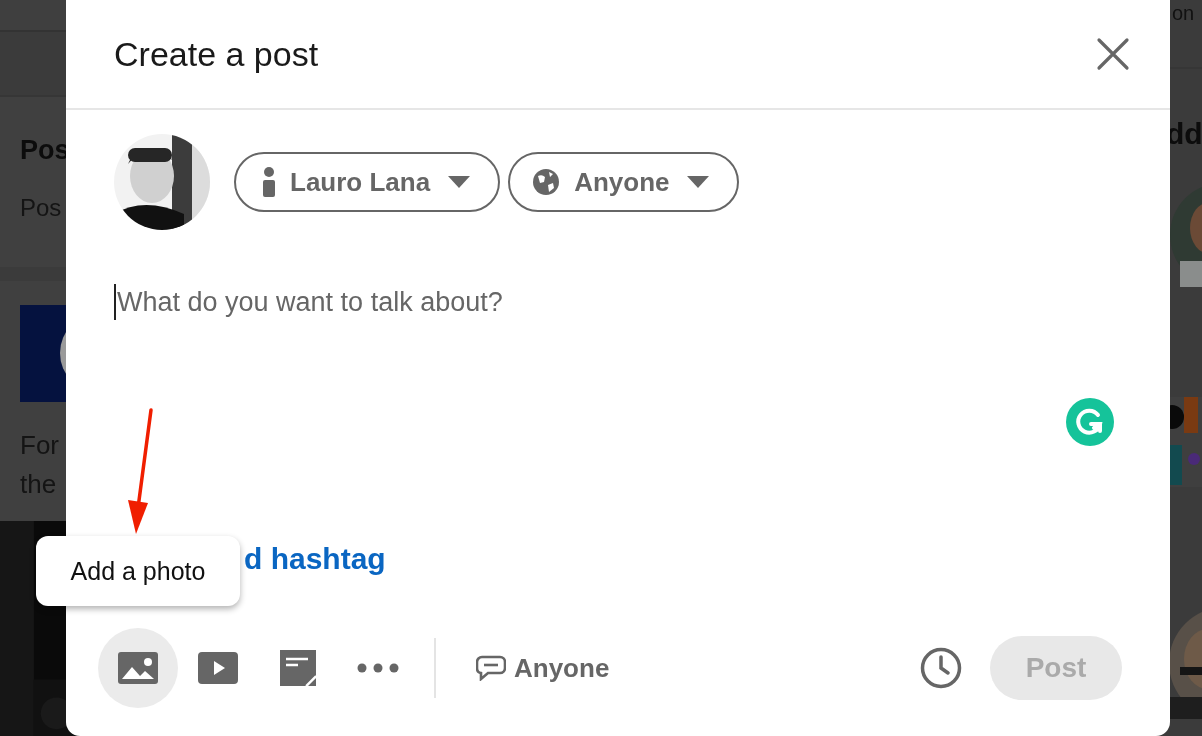 The width and height of the screenshot is (1202, 736). I want to click on image-icon, so click(138, 668).